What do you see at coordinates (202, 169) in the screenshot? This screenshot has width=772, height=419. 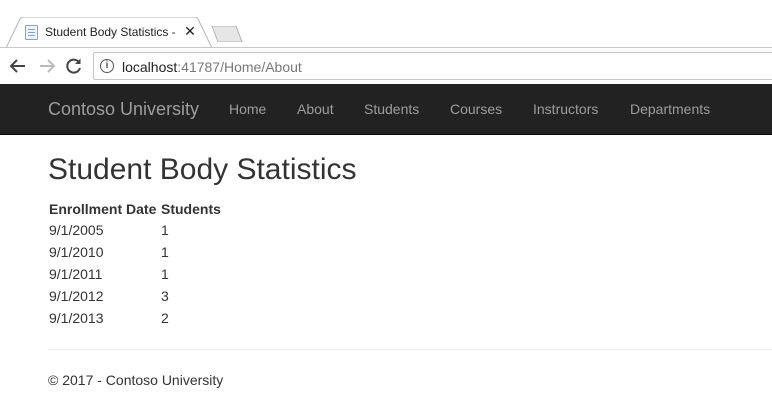 I see `page-title: Student Body Statistics` at bounding box center [202, 169].